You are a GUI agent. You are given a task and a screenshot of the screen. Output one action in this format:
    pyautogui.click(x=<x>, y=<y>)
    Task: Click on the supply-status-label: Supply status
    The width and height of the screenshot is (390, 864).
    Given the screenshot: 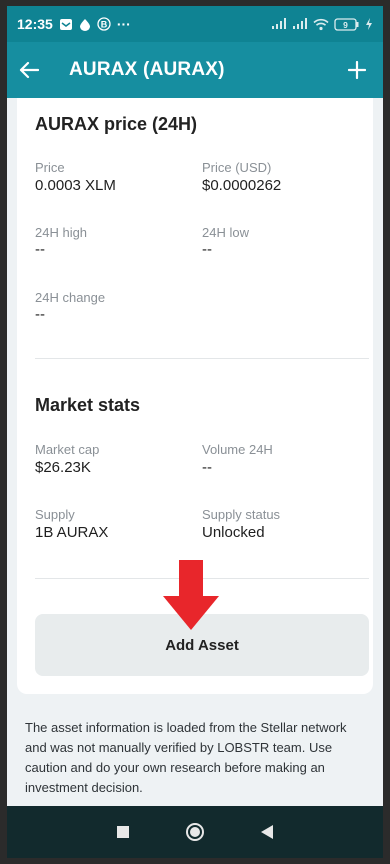 What is the action you would take?
    pyautogui.click(x=241, y=514)
    